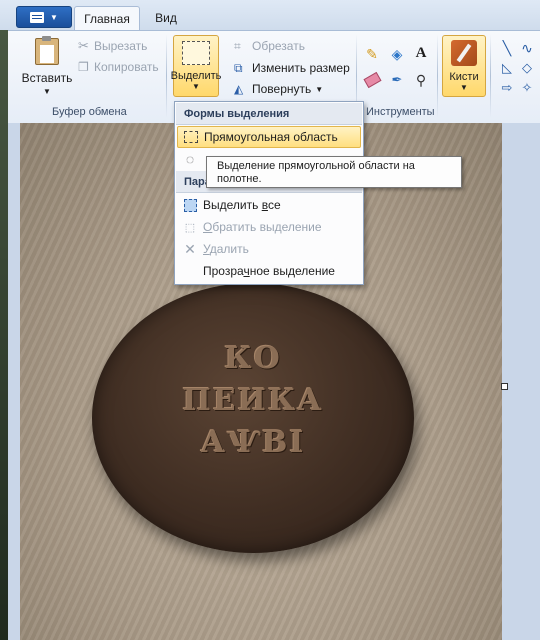 The width and height of the screenshot is (540, 640). I want to click on select-all-label: Выделить все, so click(242, 205).